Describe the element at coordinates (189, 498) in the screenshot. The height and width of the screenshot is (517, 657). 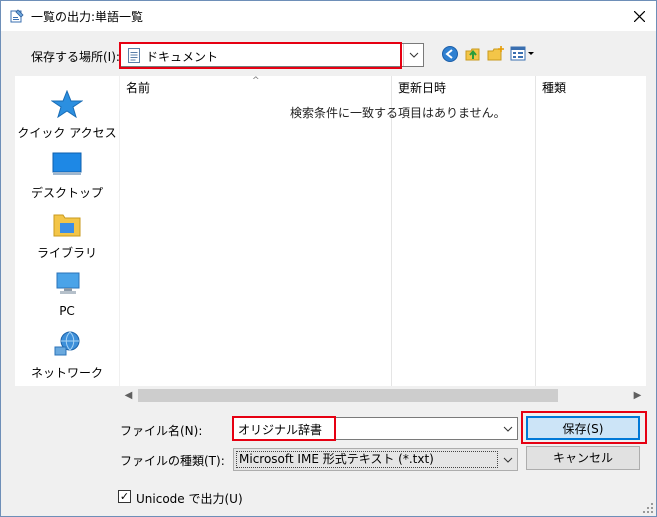
I see `unicode-checkbox-label: Unicode で出力(U)` at that location.